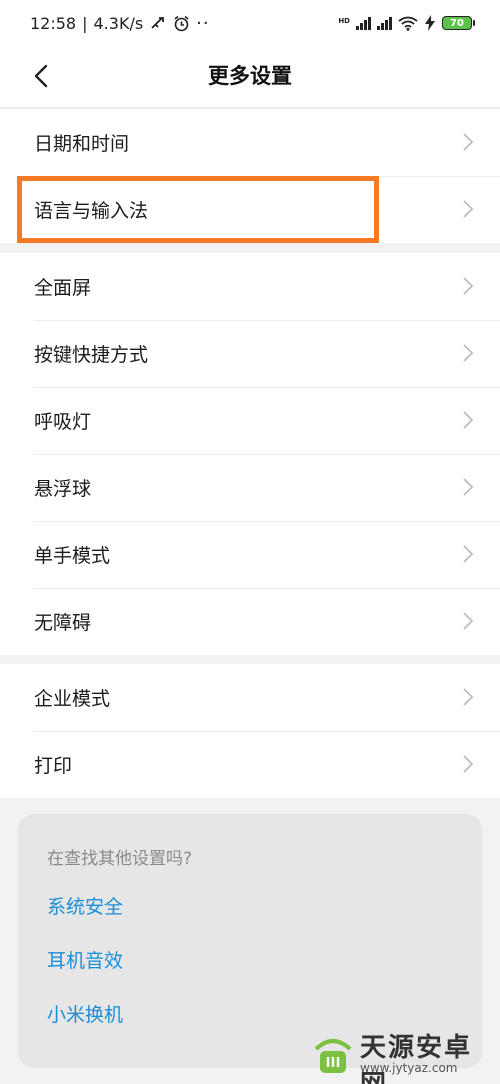 The width and height of the screenshot is (500, 1084). Describe the element at coordinates (430, 23) in the screenshot. I see `charging-icon` at that location.